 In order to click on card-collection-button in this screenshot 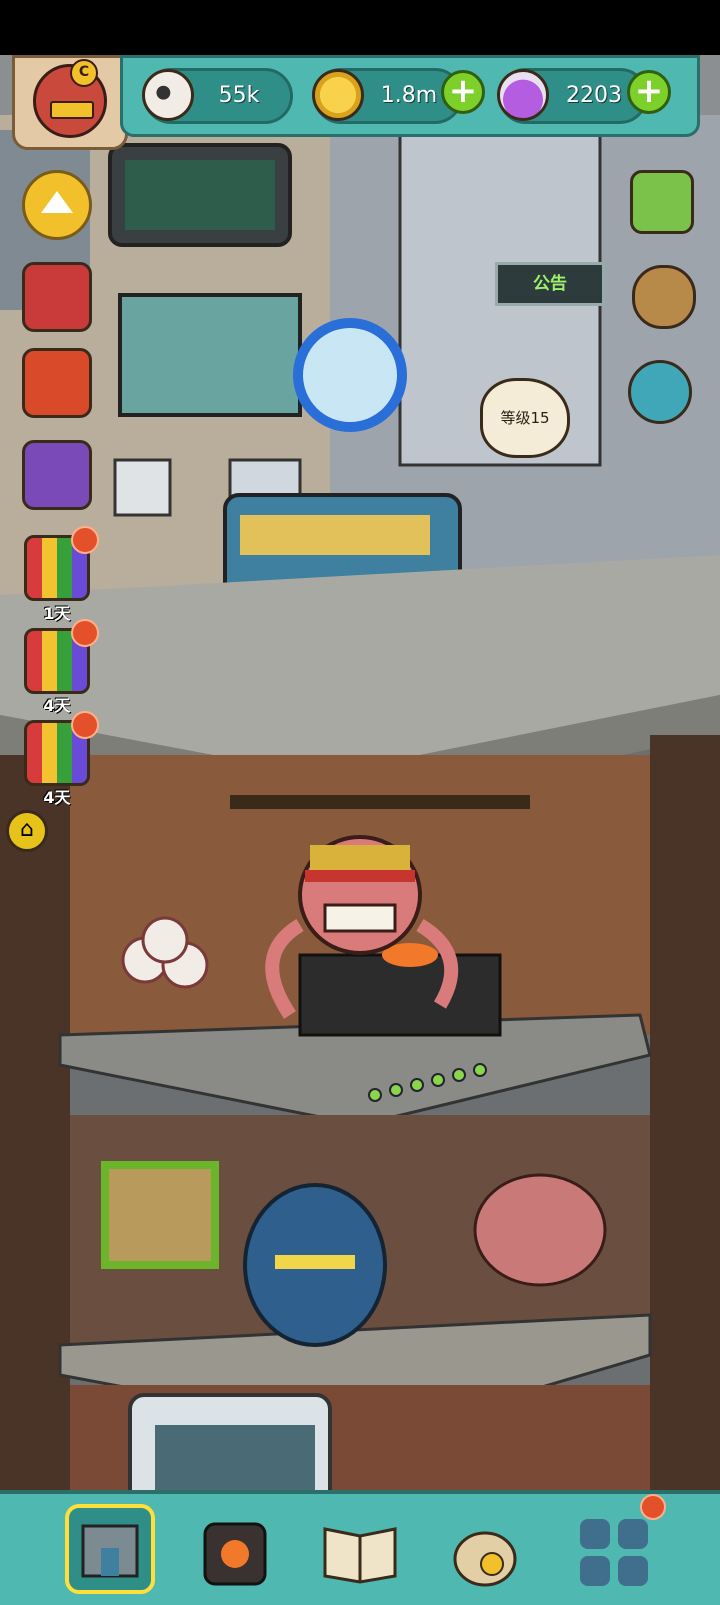, I will do `click(57, 475)`.